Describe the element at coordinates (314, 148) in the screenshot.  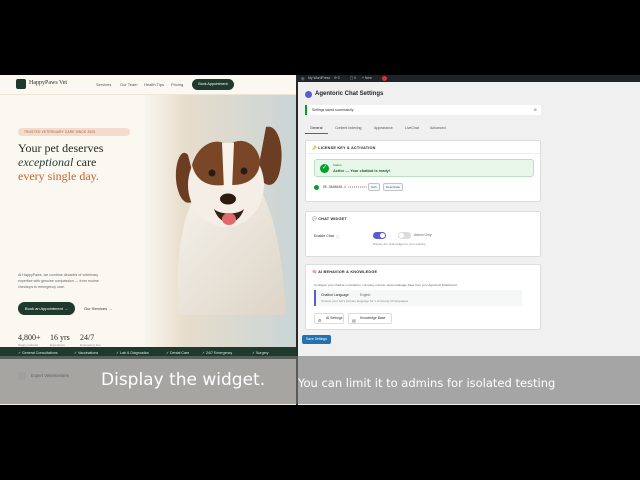
I see `key-icon: 🔑` at that location.